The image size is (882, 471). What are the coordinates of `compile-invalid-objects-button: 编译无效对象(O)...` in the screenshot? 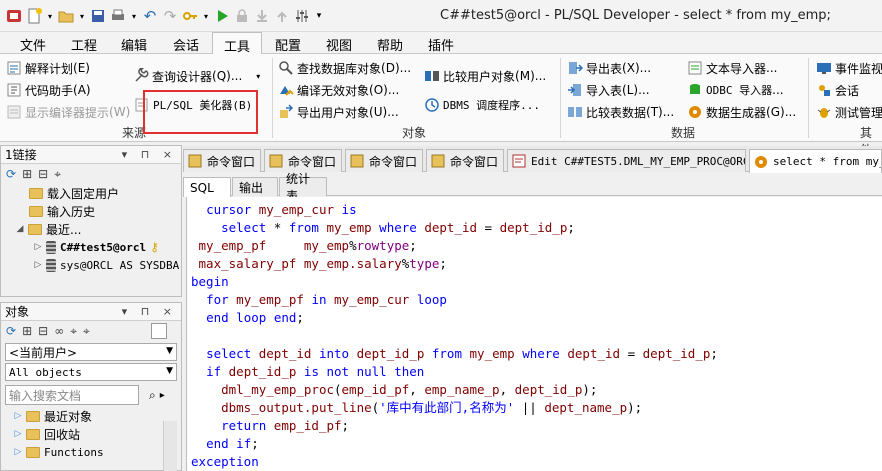 It's located at (338, 90).